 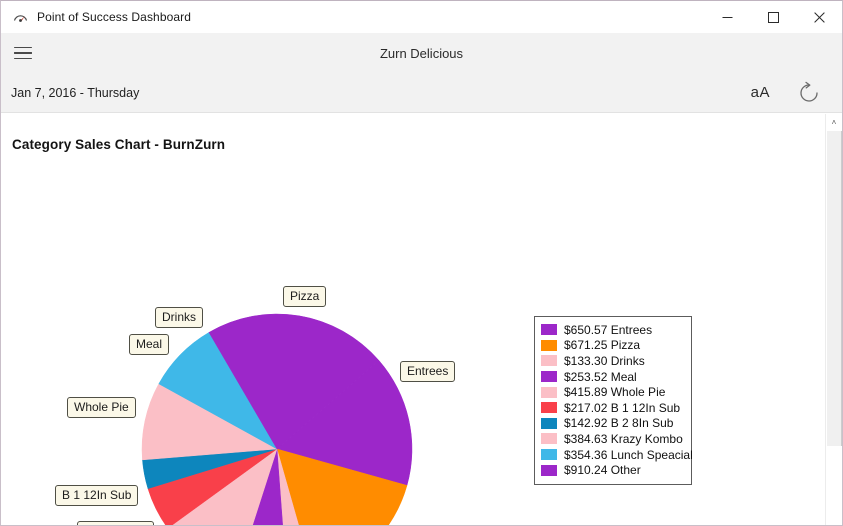 What do you see at coordinates (619, 423) in the screenshot?
I see `legend-label: $142.92 B 2 8In Sub` at bounding box center [619, 423].